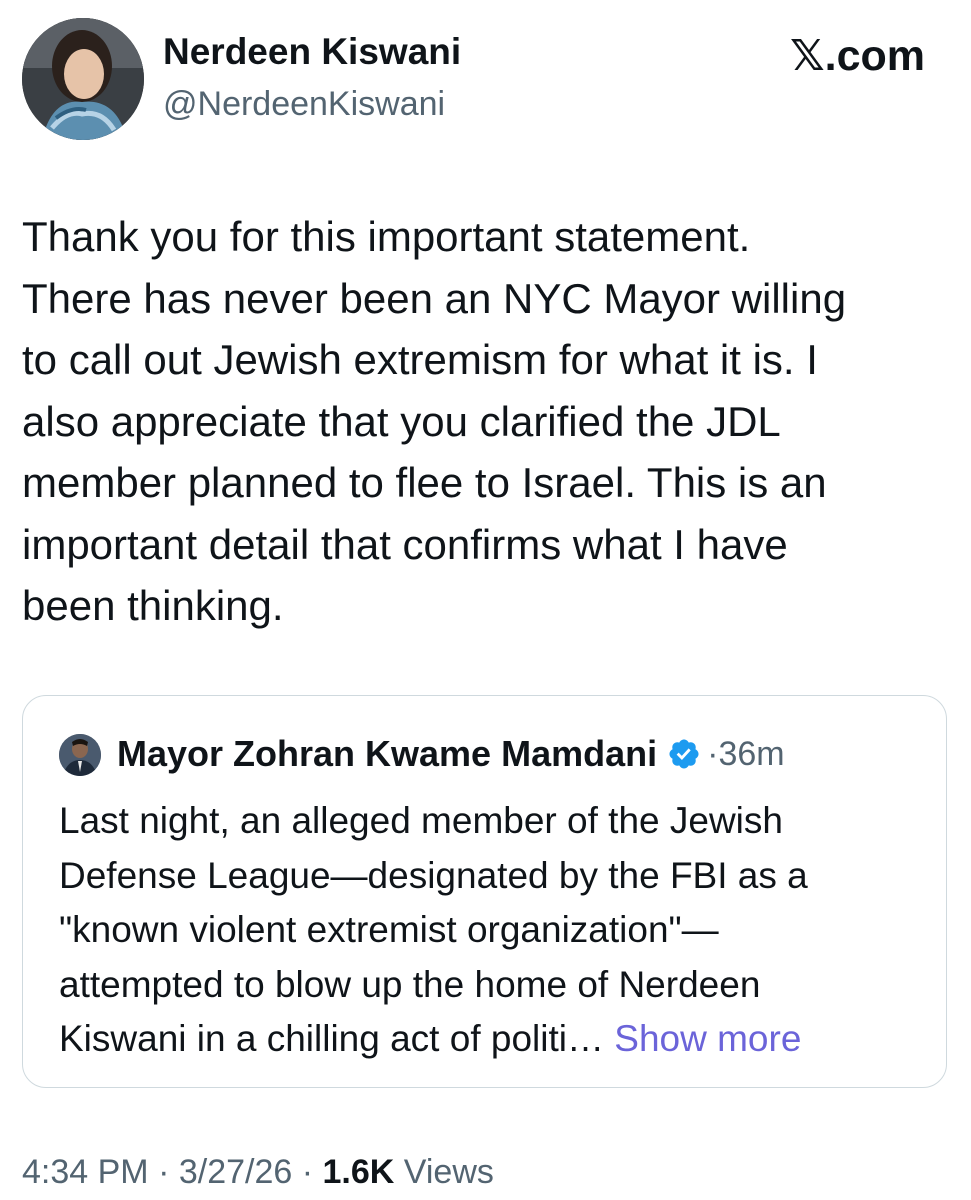 The image size is (971, 1200). I want to click on author-name: Nerdeen Kiswani, so click(312, 52).